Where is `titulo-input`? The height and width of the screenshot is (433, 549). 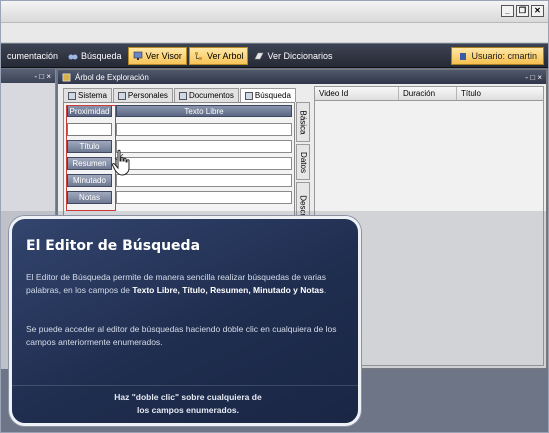
titulo-input is located at coordinates (204, 146).